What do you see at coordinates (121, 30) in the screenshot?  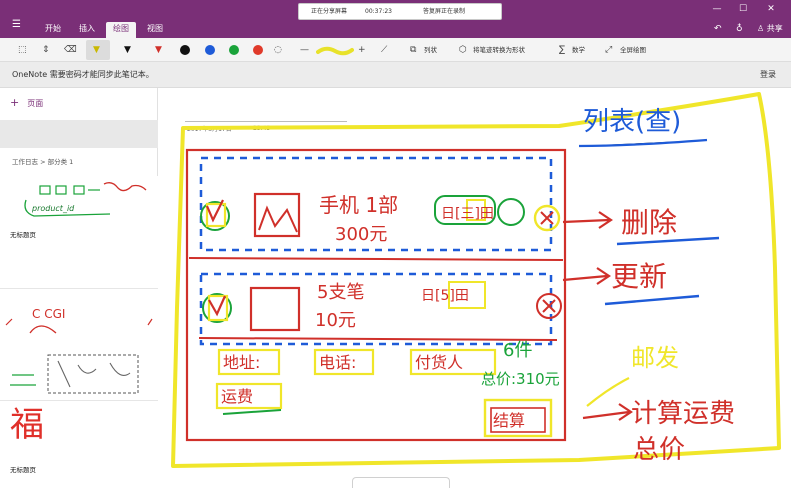 I see `tab-draw: 绘图` at bounding box center [121, 30].